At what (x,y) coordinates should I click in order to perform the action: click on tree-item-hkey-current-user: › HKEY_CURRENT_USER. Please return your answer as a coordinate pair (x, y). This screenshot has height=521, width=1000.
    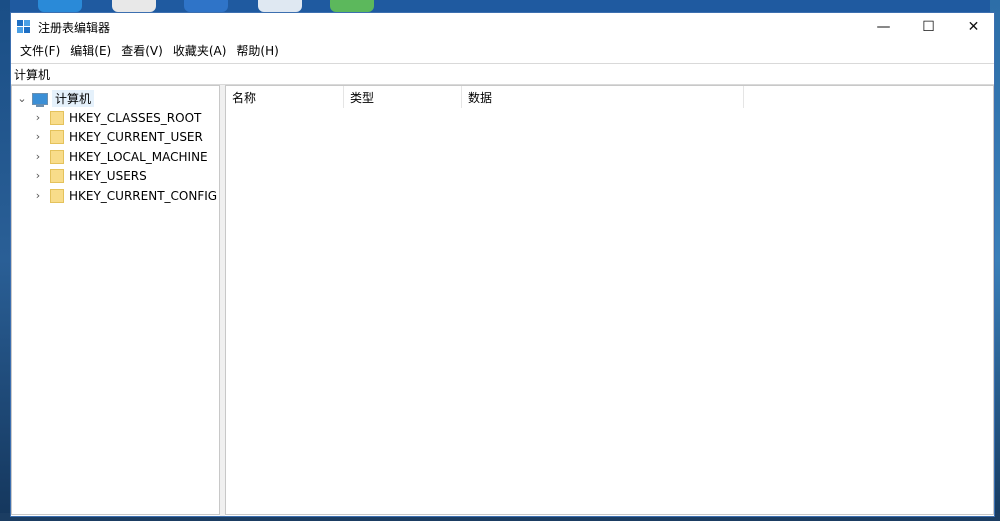
    Looking at the image, I should click on (117, 136).